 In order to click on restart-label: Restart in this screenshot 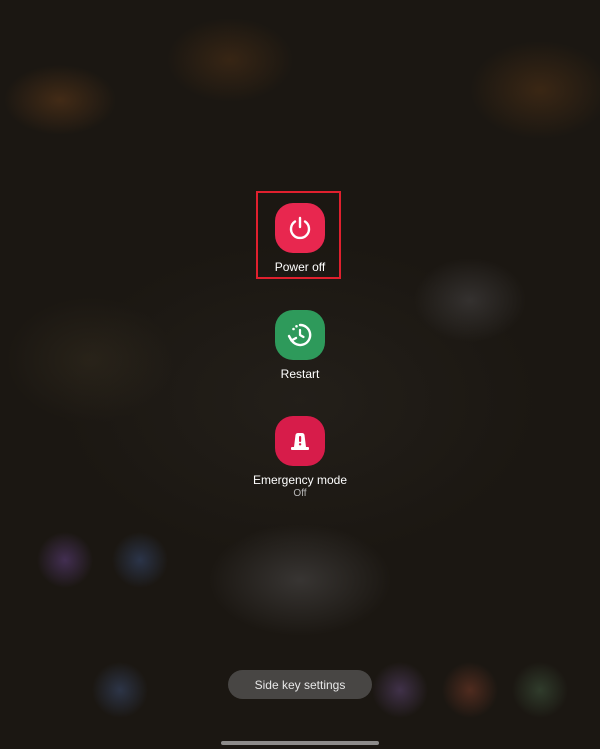, I will do `click(300, 374)`.